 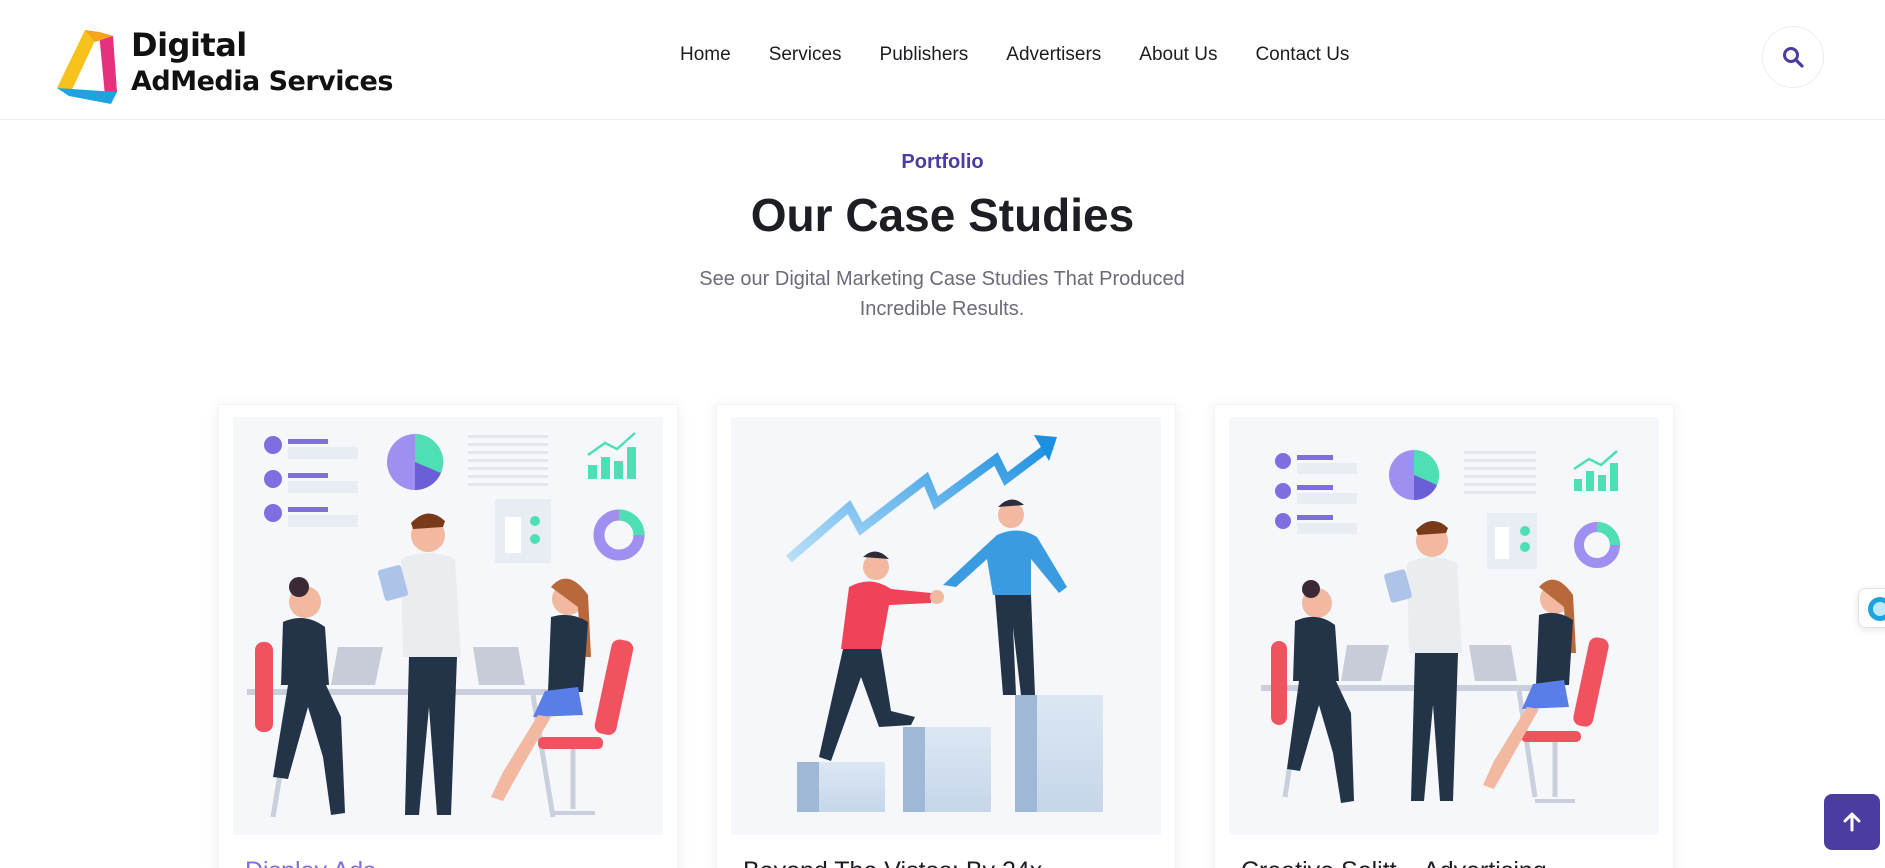 I want to click on nav-item-publishers: Publishers, so click(x=924, y=55).